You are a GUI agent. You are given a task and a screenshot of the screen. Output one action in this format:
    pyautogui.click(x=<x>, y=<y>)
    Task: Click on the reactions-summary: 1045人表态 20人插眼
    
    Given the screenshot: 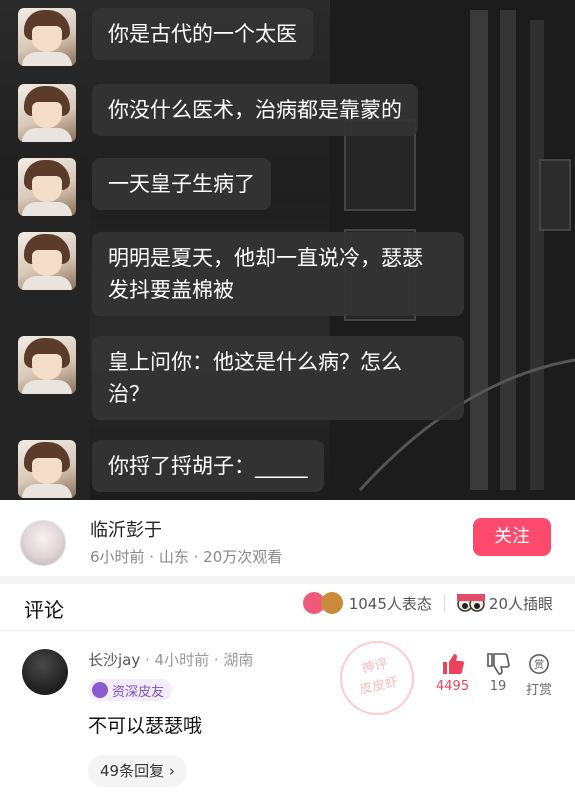 What is the action you would take?
    pyautogui.click(x=427, y=603)
    